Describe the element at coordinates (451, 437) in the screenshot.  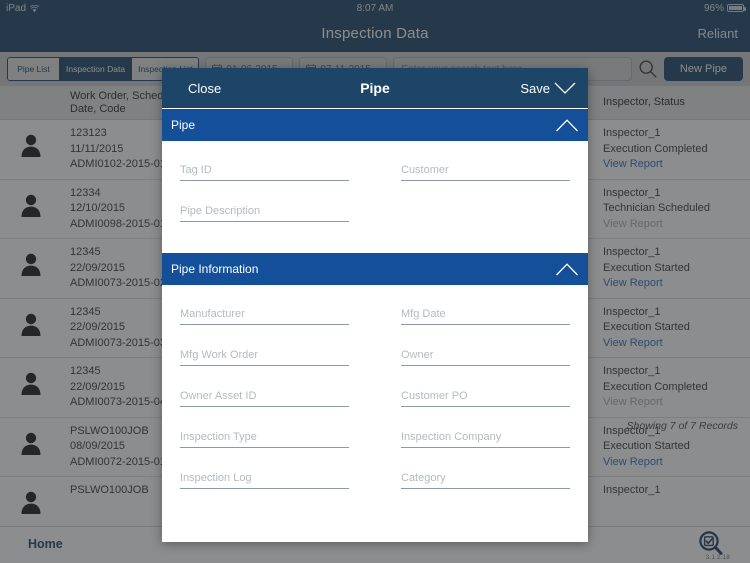
I see `field-label: Inspection Company` at that location.